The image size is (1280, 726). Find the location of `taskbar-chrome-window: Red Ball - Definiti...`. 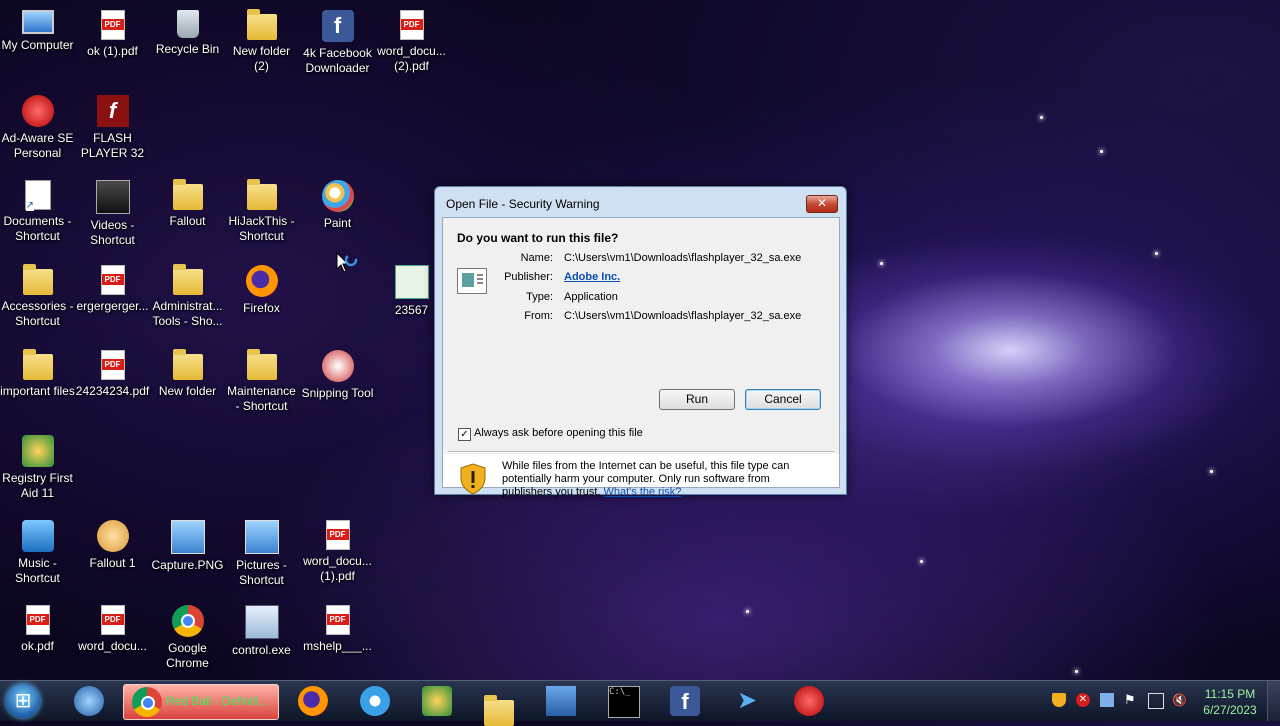

taskbar-chrome-window: Red Ball - Definiti... is located at coordinates (201, 702).